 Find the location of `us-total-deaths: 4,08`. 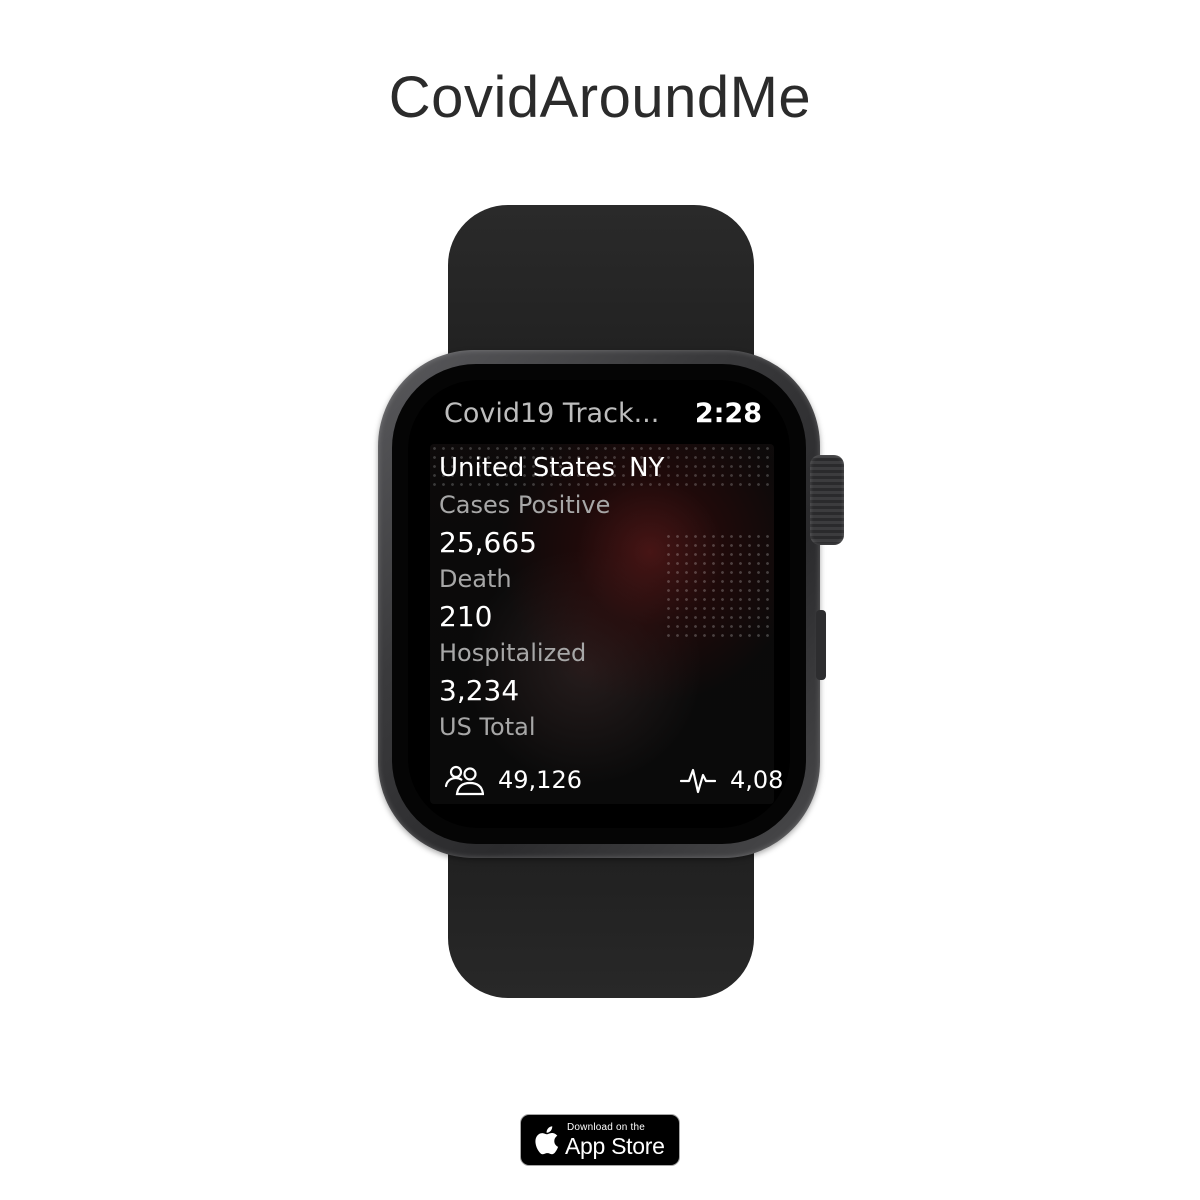

us-total-deaths: 4,08 is located at coordinates (731, 780).